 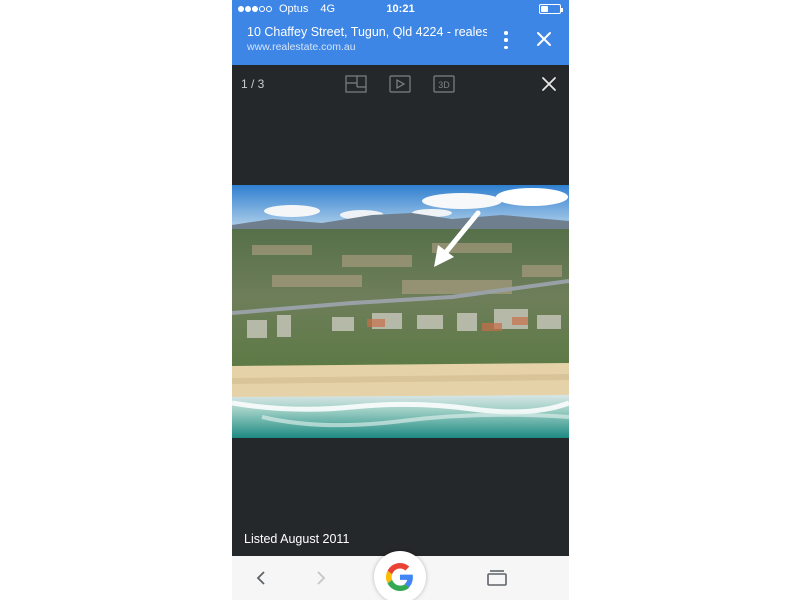 I want to click on bottom-nav-bar, so click(x=400, y=575).